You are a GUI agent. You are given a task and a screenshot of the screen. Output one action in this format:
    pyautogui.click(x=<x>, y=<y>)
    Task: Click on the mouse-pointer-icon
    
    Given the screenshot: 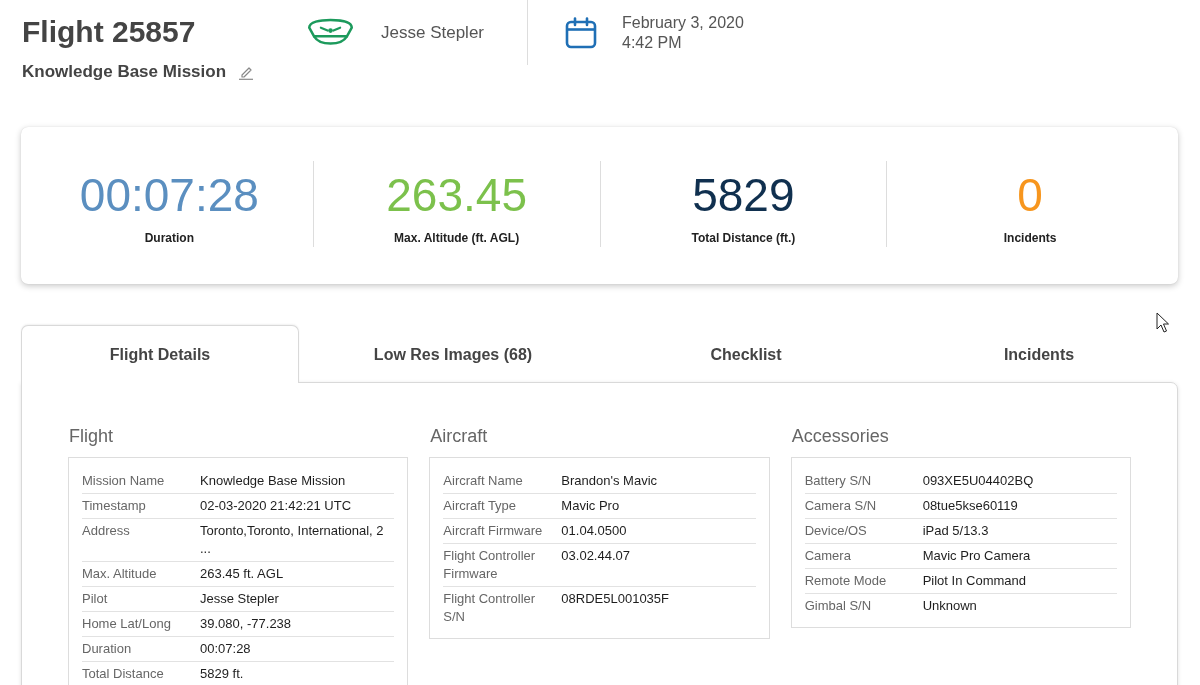 What is the action you would take?
    pyautogui.click(x=1162, y=322)
    